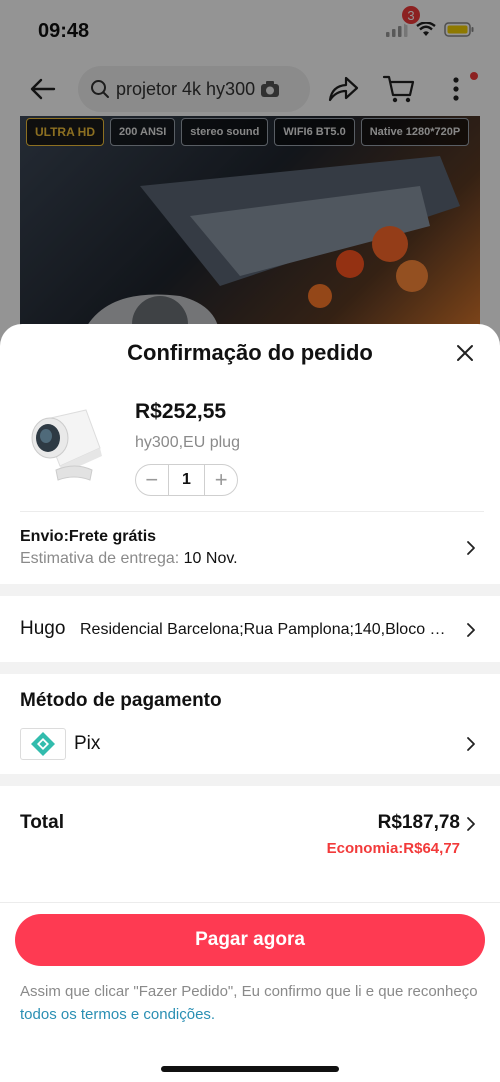  I want to click on terms-link: todos os termos e condições., so click(117, 1014).